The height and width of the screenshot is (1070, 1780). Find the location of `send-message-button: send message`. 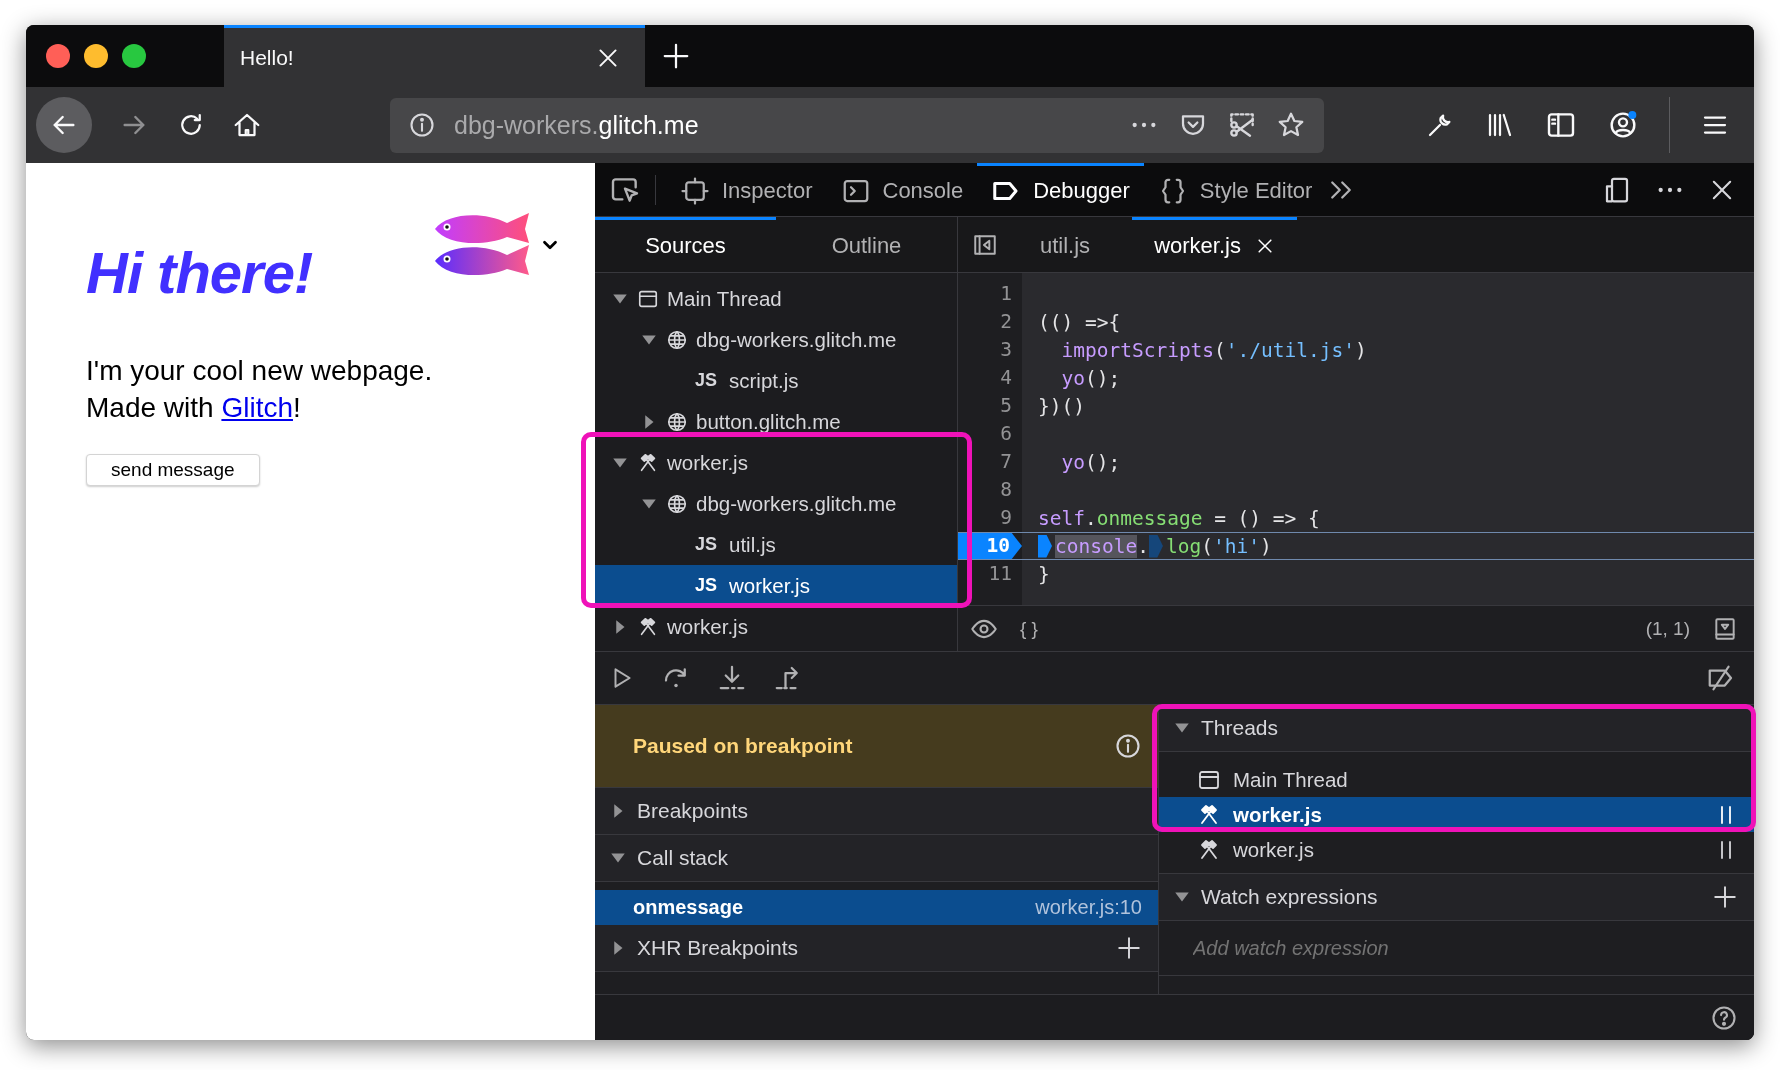

send-message-button: send message is located at coordinates (173, 470).